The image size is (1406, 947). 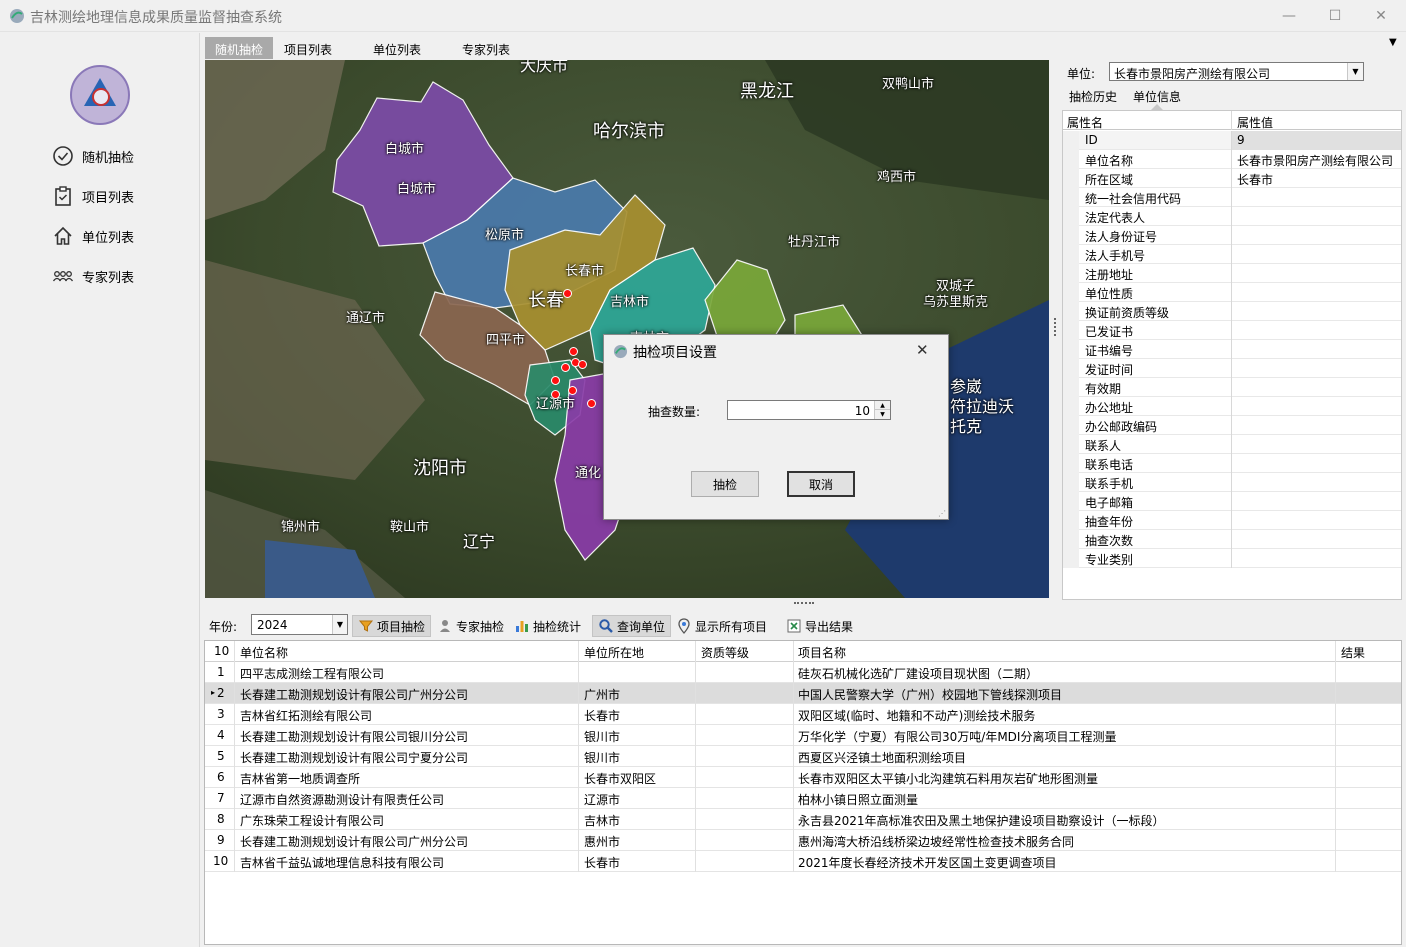 I want to click on property-row: 所在区域 长春市, so click(x=1232, y=178).